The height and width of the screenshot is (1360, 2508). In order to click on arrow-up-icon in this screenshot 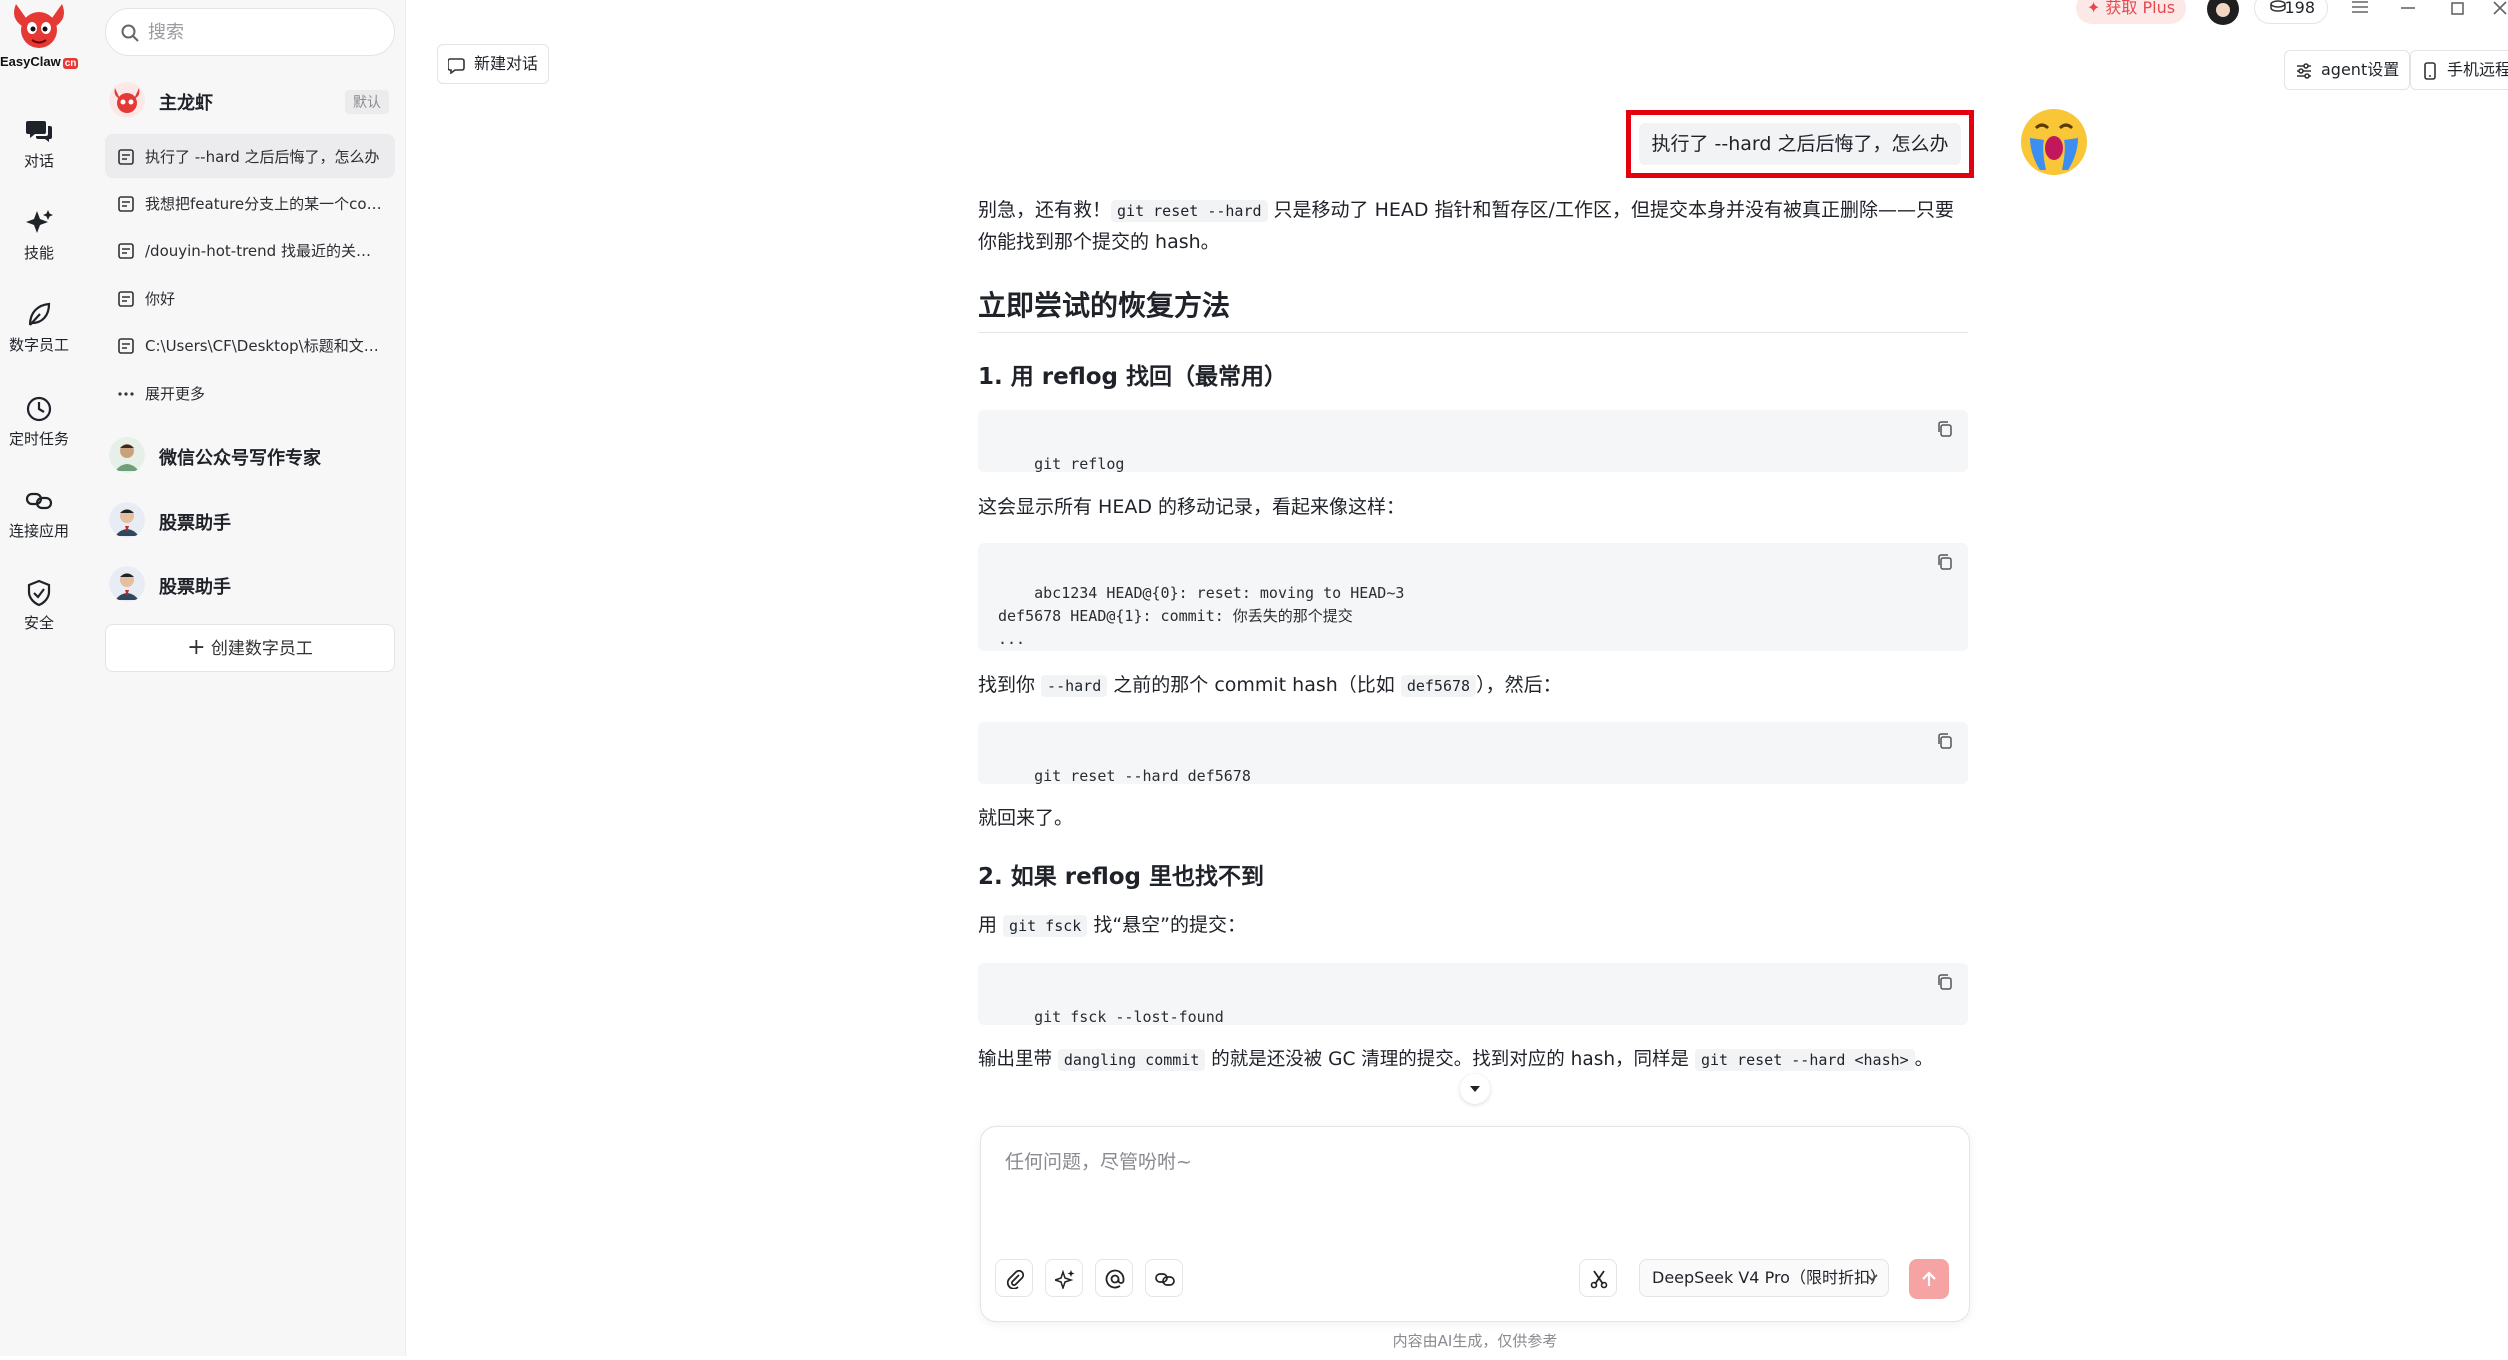, I will do `click(1929, 1278)`.